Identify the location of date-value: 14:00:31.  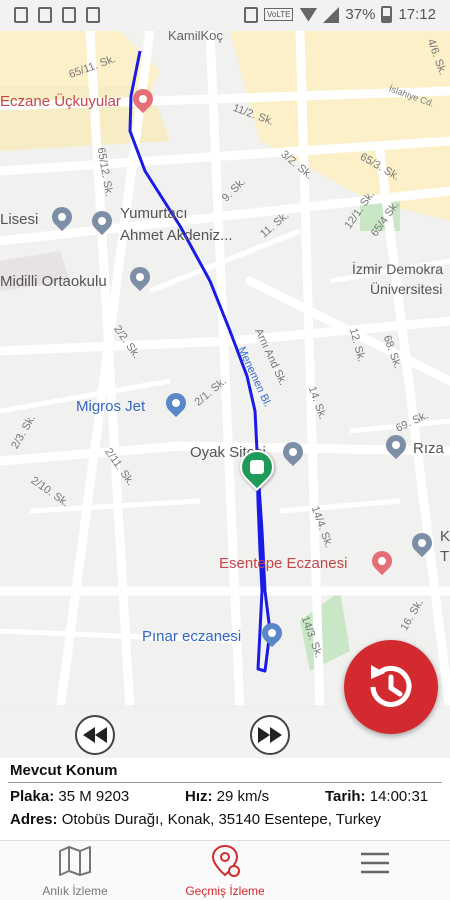
(399, 796).